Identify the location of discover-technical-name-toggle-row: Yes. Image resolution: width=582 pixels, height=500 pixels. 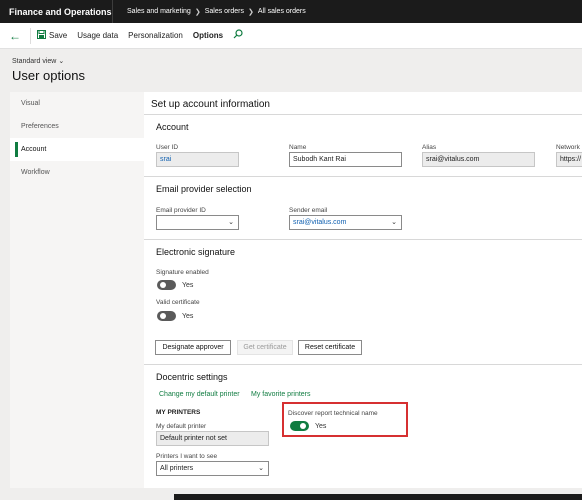
(308, 426).